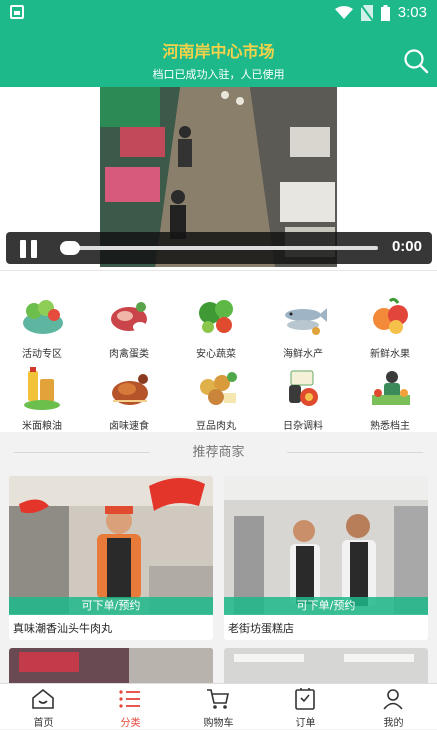  I want to click on image-notification-icon, so click(17, 12).